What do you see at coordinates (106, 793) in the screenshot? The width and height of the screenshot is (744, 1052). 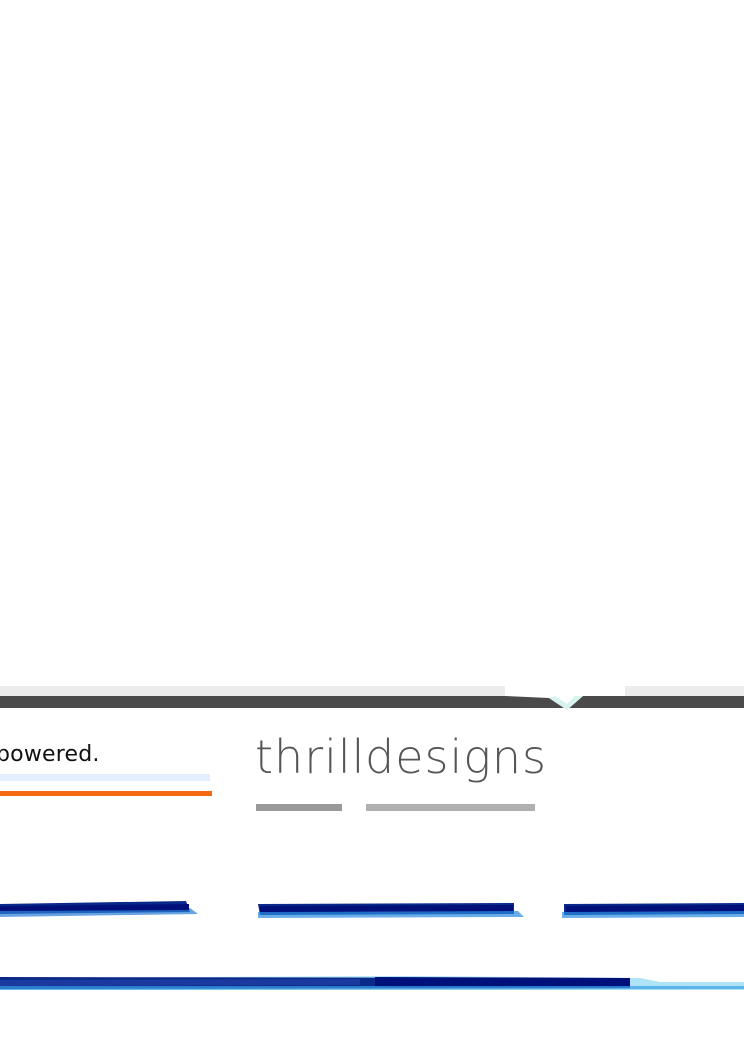 I see `tagline-orange-underline` at bounding box center [106, 793].